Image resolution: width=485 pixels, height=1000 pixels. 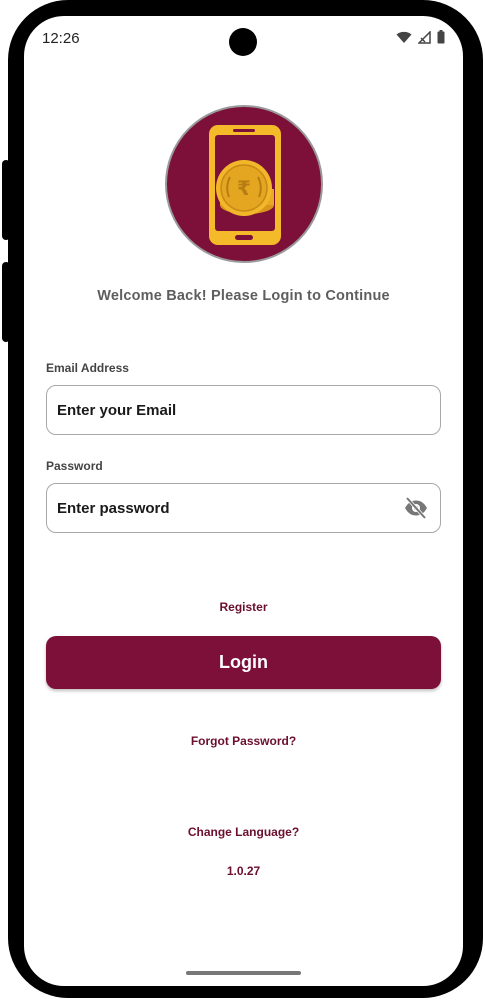 I want to click on wifi-icon, so click(x=404, y=37).